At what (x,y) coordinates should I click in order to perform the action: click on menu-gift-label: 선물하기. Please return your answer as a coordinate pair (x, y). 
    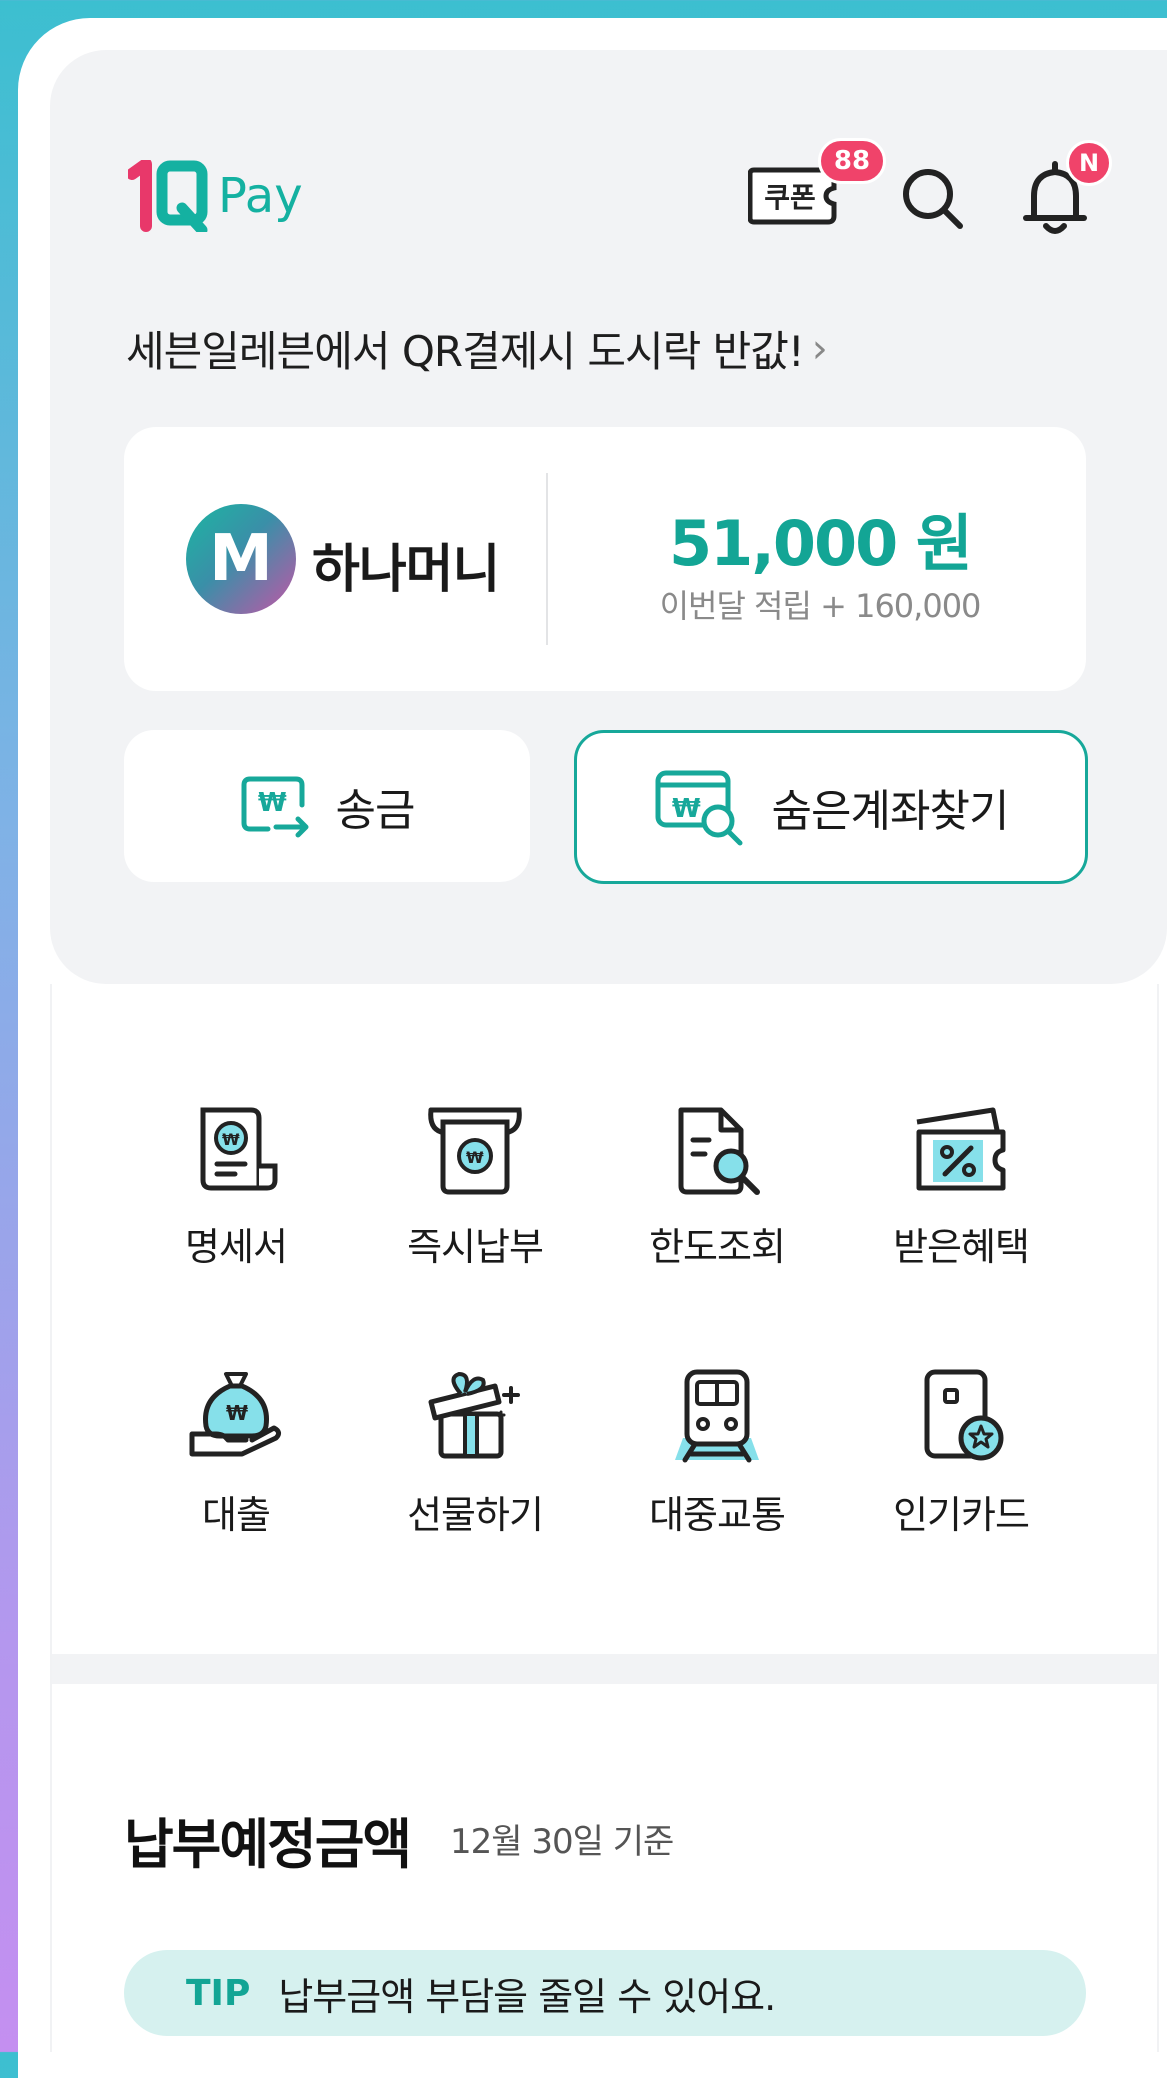
    Looking at the image, I should click on (475, 1515).